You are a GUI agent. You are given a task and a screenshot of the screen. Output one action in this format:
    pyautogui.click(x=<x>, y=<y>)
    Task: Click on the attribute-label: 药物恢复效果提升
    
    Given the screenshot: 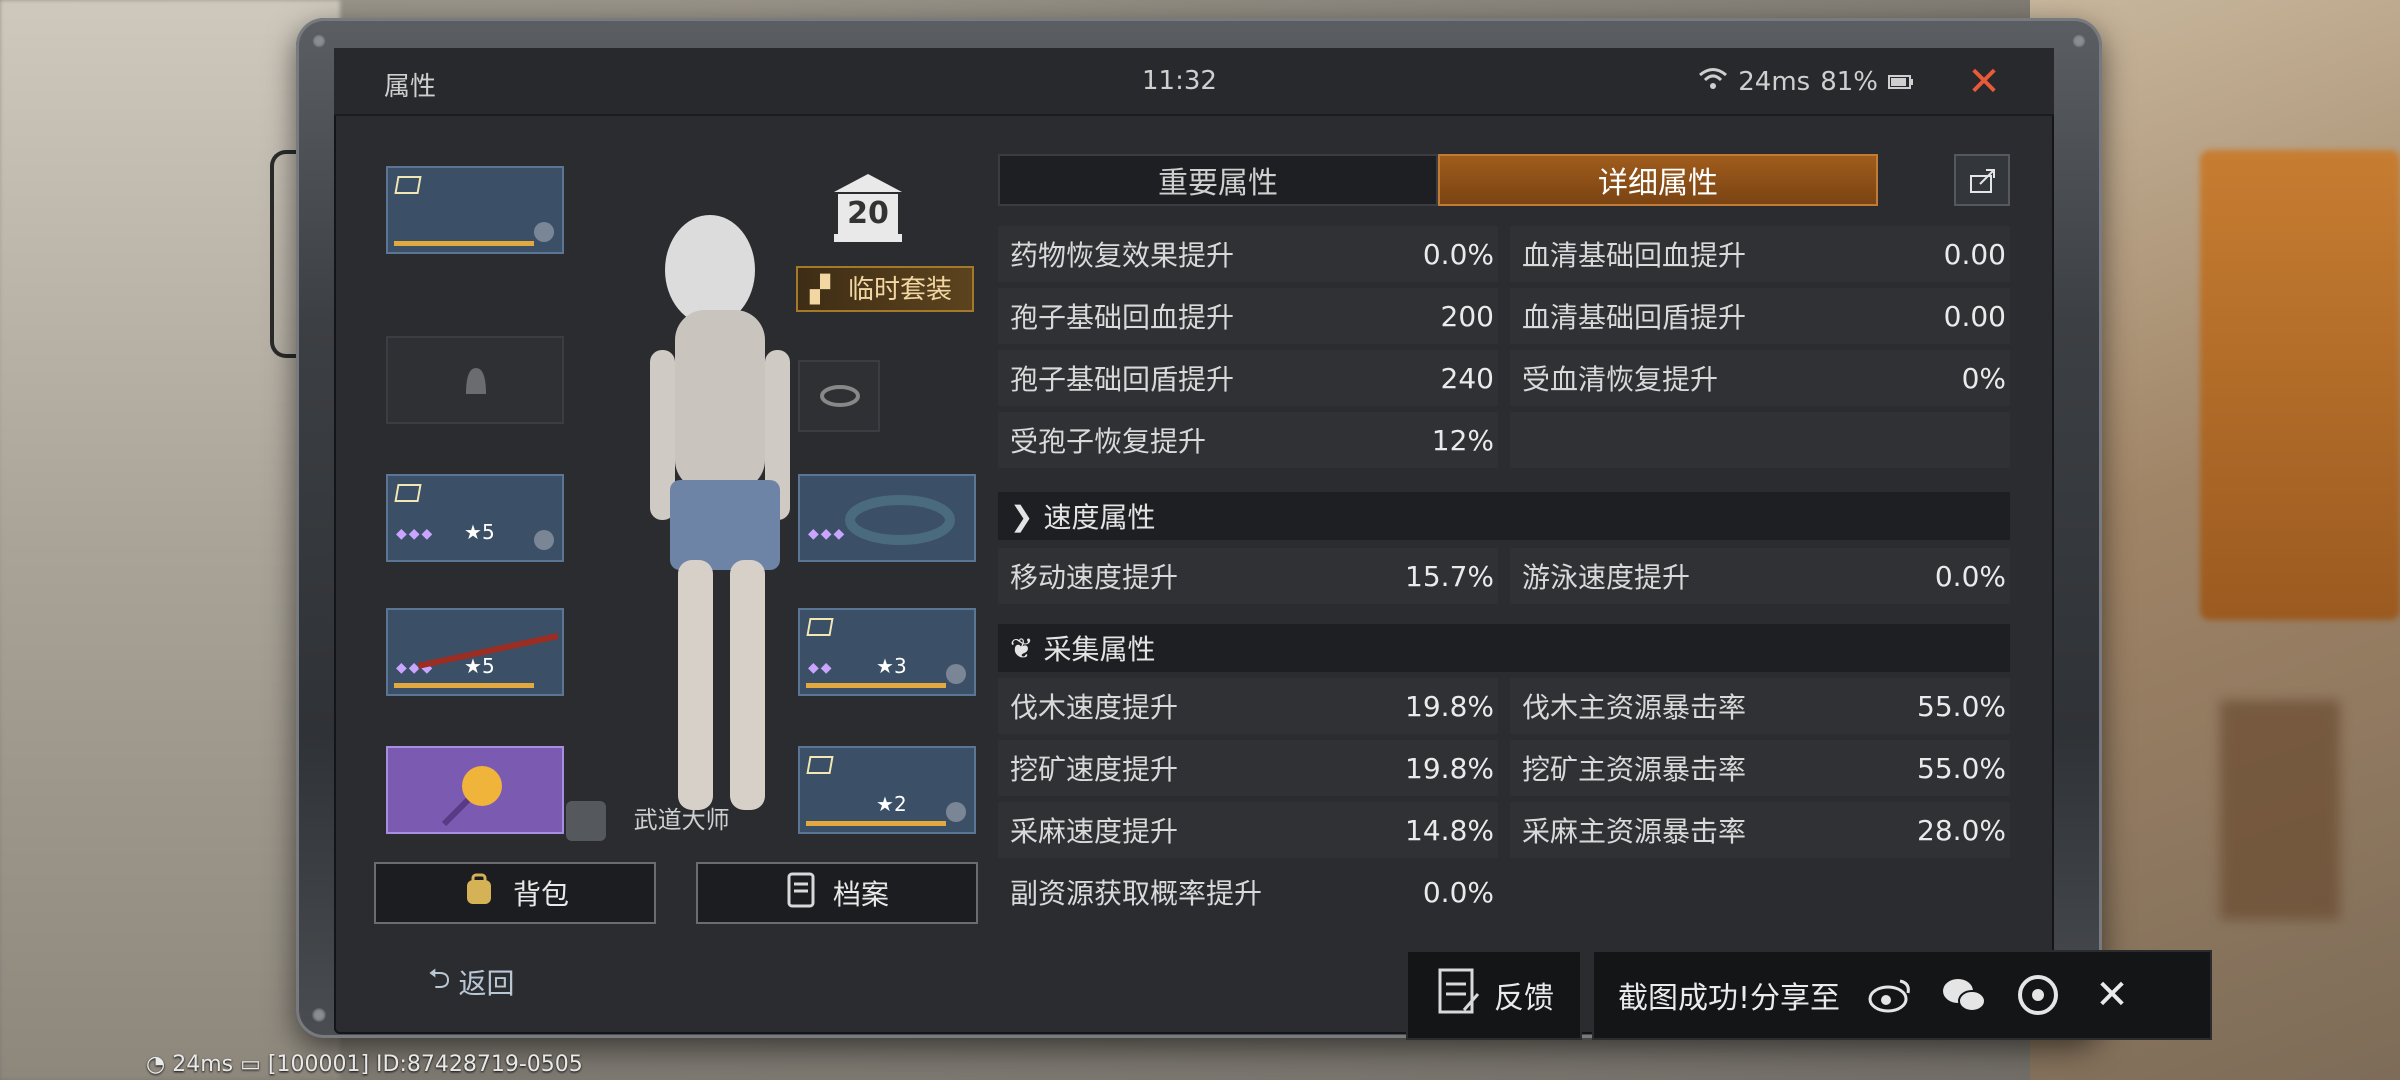 What is the action you would take?
    pyautogui.click(x=1122, y=255)
    